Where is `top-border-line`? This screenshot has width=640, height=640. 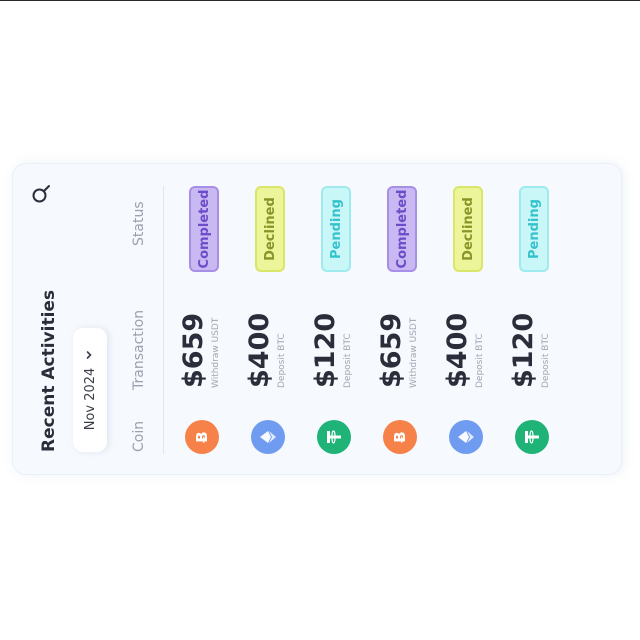
top-border-line is located at coordinates (320, 0).